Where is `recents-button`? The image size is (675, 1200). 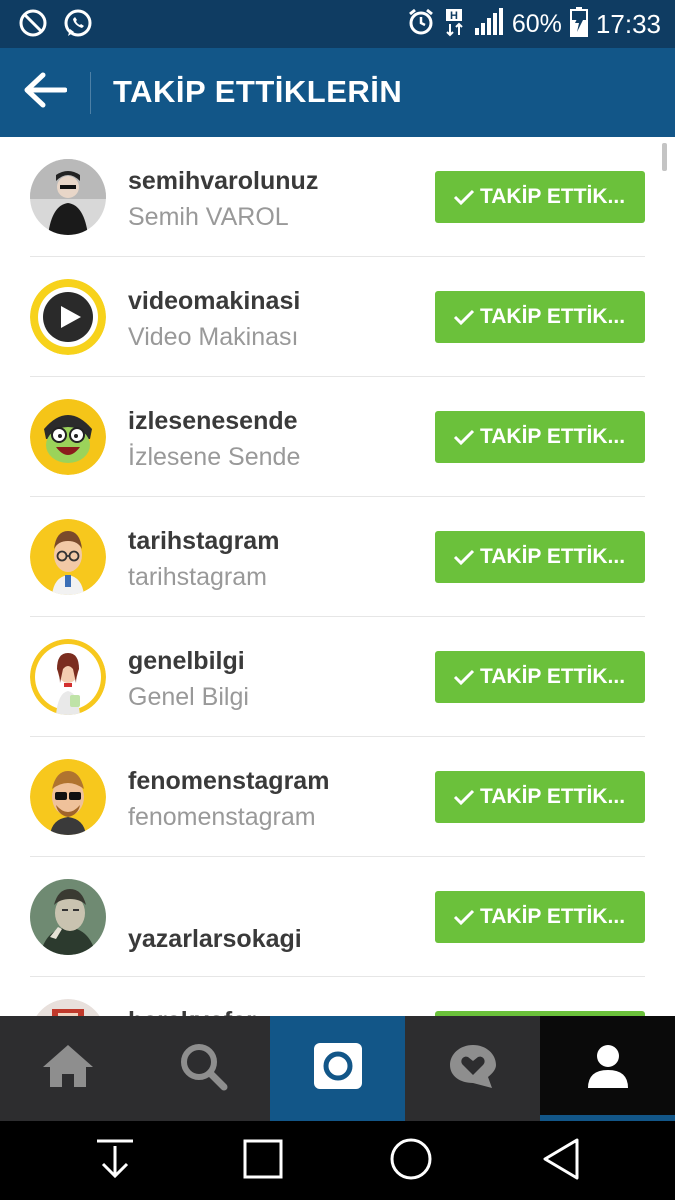 recents-button is located at coordinates (263, 1161).